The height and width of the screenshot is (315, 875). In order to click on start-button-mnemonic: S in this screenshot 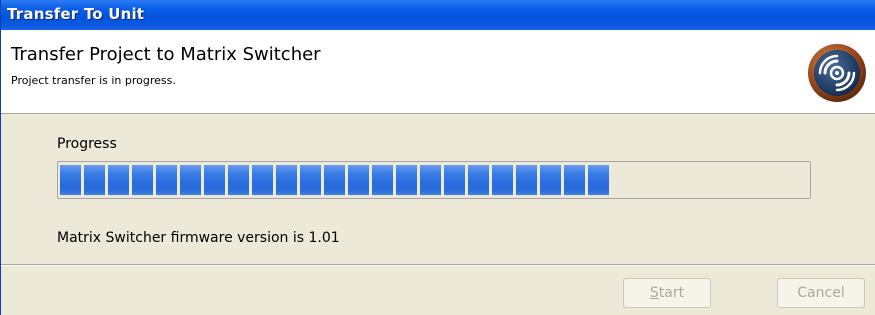, I will do `click(654, 293)`.